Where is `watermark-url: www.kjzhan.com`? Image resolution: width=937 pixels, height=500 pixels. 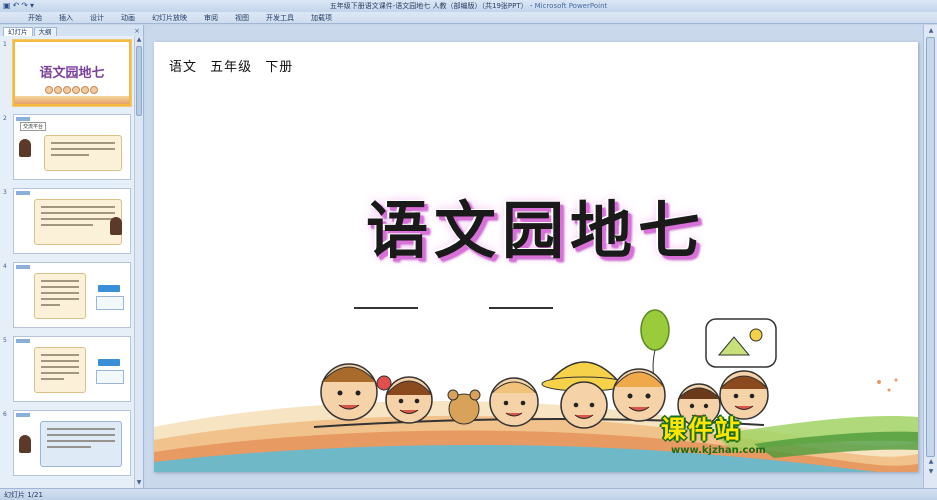 watermark-url: www.kjzhan.com is located at coordinates (718, 450).